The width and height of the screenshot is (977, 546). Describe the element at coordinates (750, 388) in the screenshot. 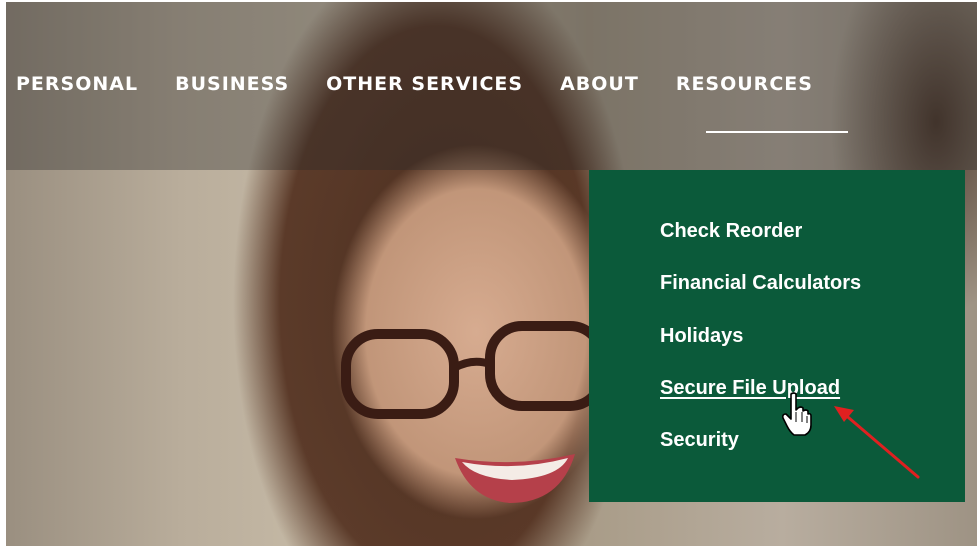

I see `menu-item-secure-file-upload: Secure File Upload` at that location.